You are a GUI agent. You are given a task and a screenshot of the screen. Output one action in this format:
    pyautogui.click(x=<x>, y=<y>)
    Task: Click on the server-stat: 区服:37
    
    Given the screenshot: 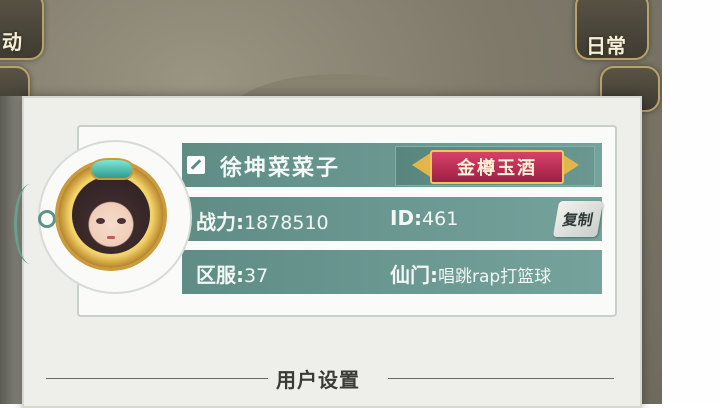 What is the action you would take?
    pyautogui.click(x=232, y=273)
    